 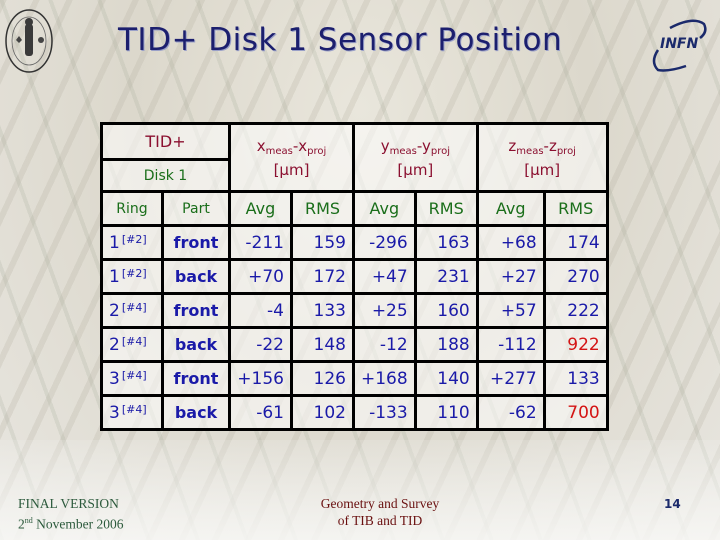 What do you see at coordinates (165, 175) in the screenshot?
I see `corner-header-disk: Disk 1` at bounding box center [165, 175].